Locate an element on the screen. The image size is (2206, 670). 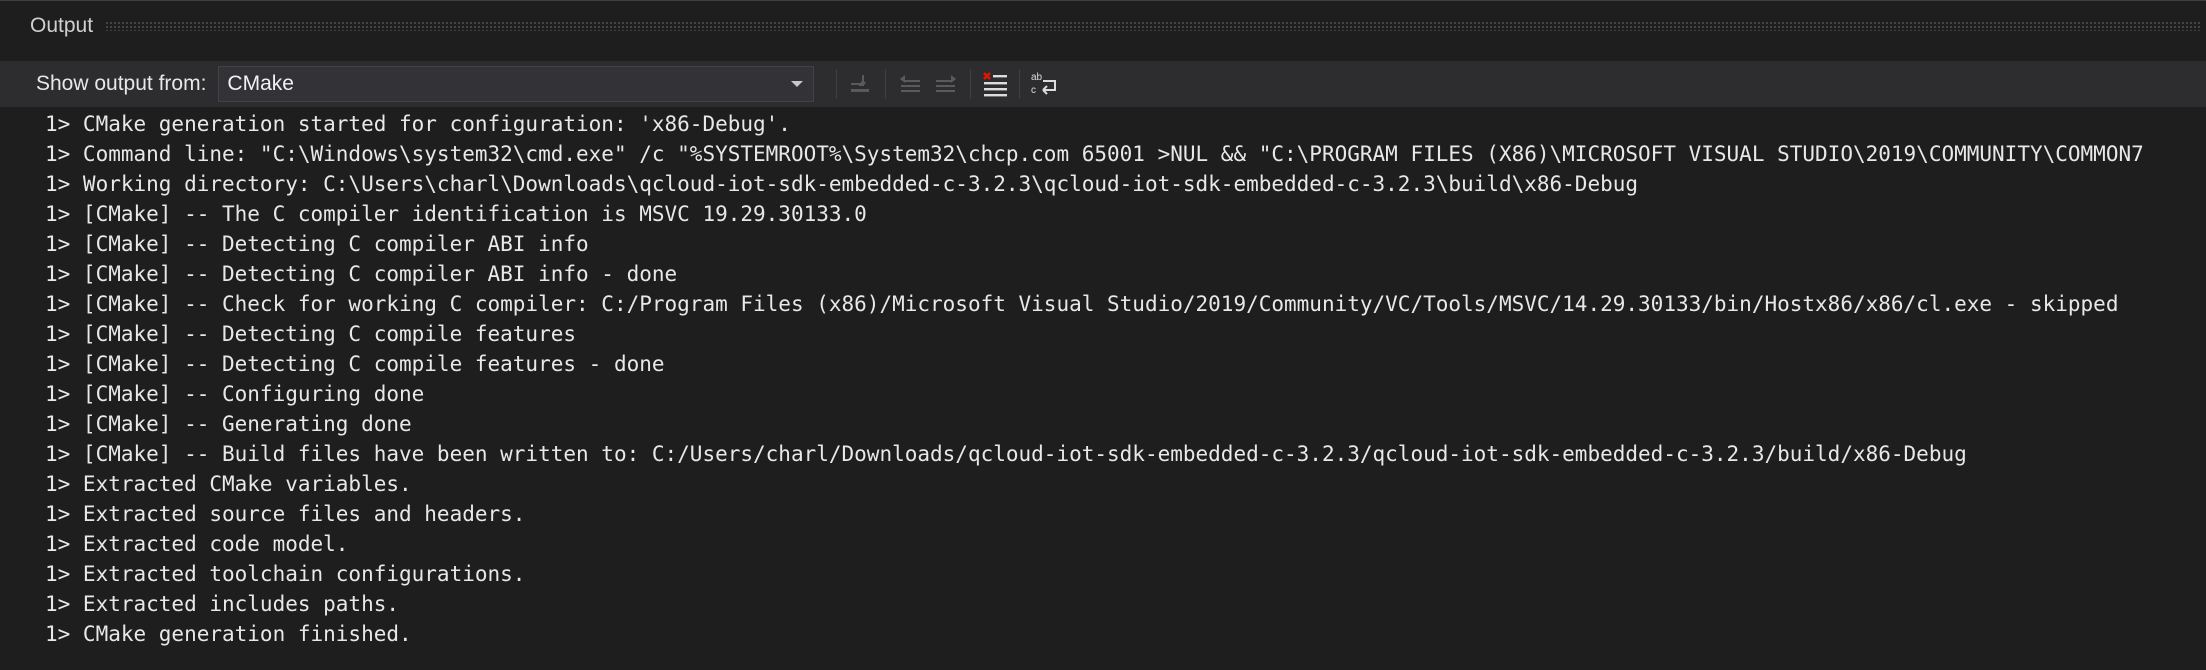
output-line: 1> Extracted source files and headers. is located at coordinates (285, 514).